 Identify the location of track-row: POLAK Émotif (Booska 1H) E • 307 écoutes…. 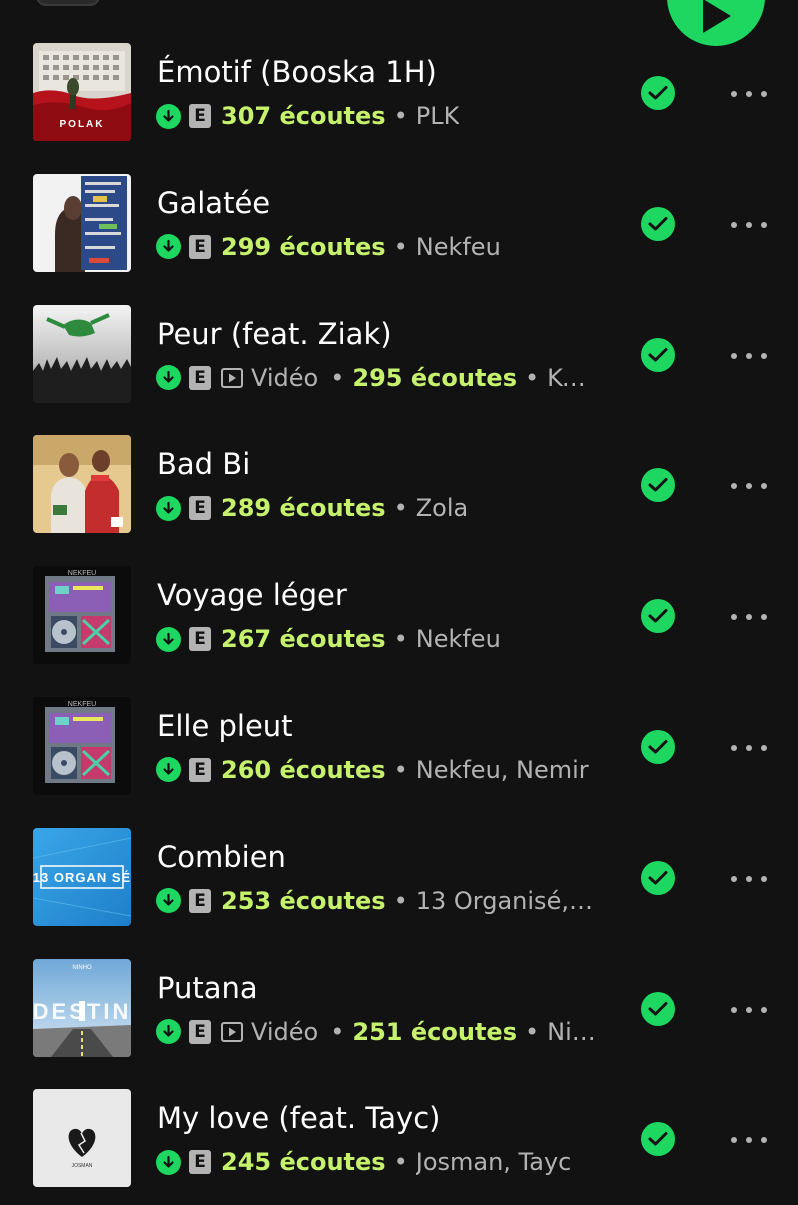
(399, 93).